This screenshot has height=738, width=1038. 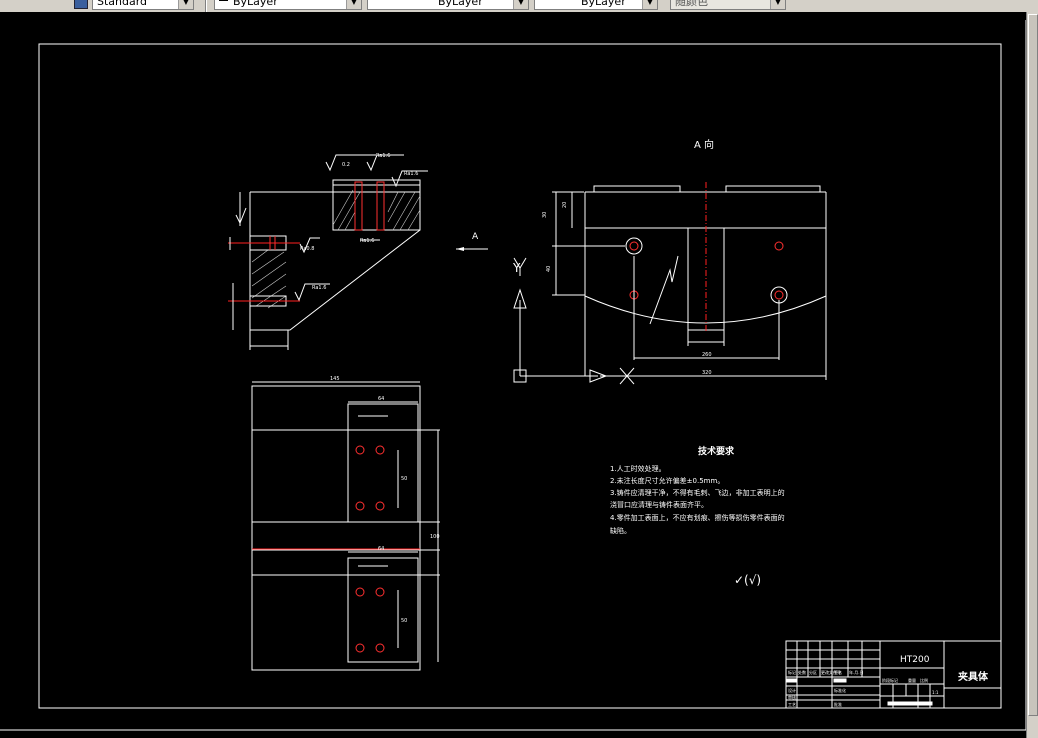 What do you see at coordinates (973, 676) in the screenshot?
I see `part-name-label: 夹具体` at bounding box center [973, 676].